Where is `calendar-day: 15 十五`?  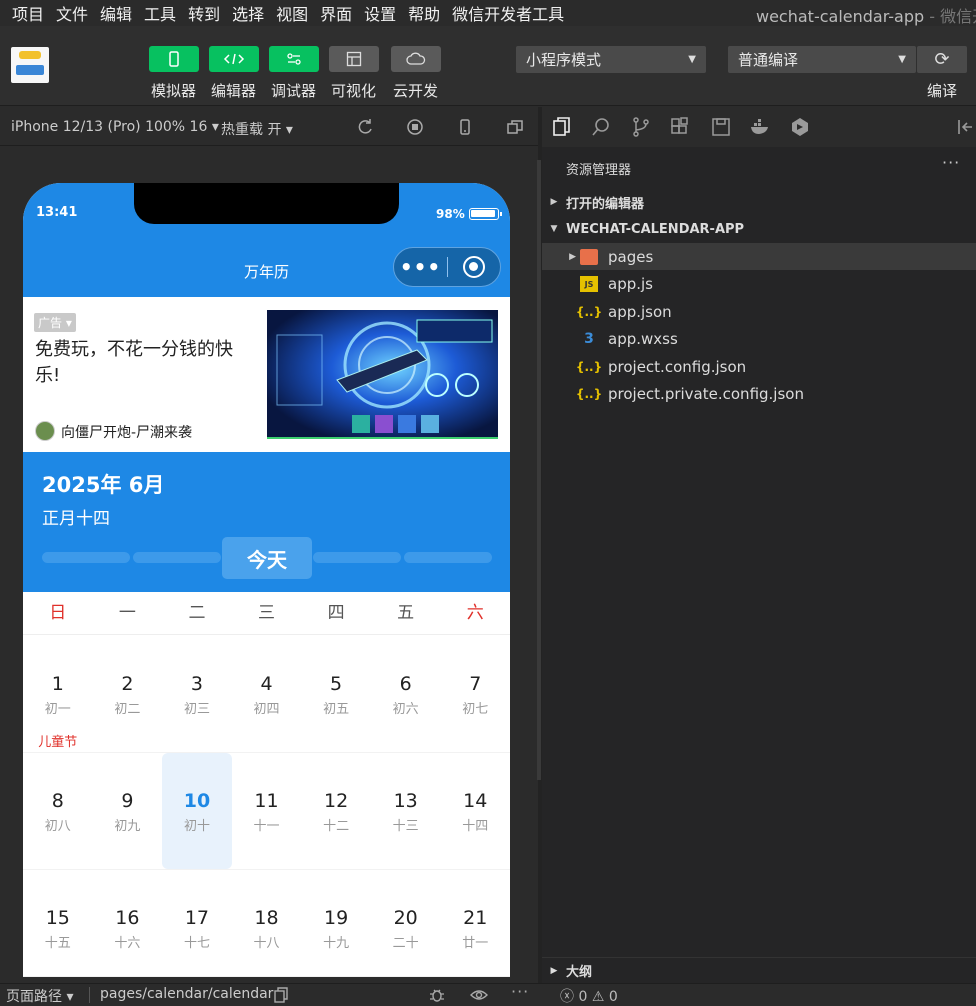
calendar-day: 15 十五 is located at coordinates (58, 923).